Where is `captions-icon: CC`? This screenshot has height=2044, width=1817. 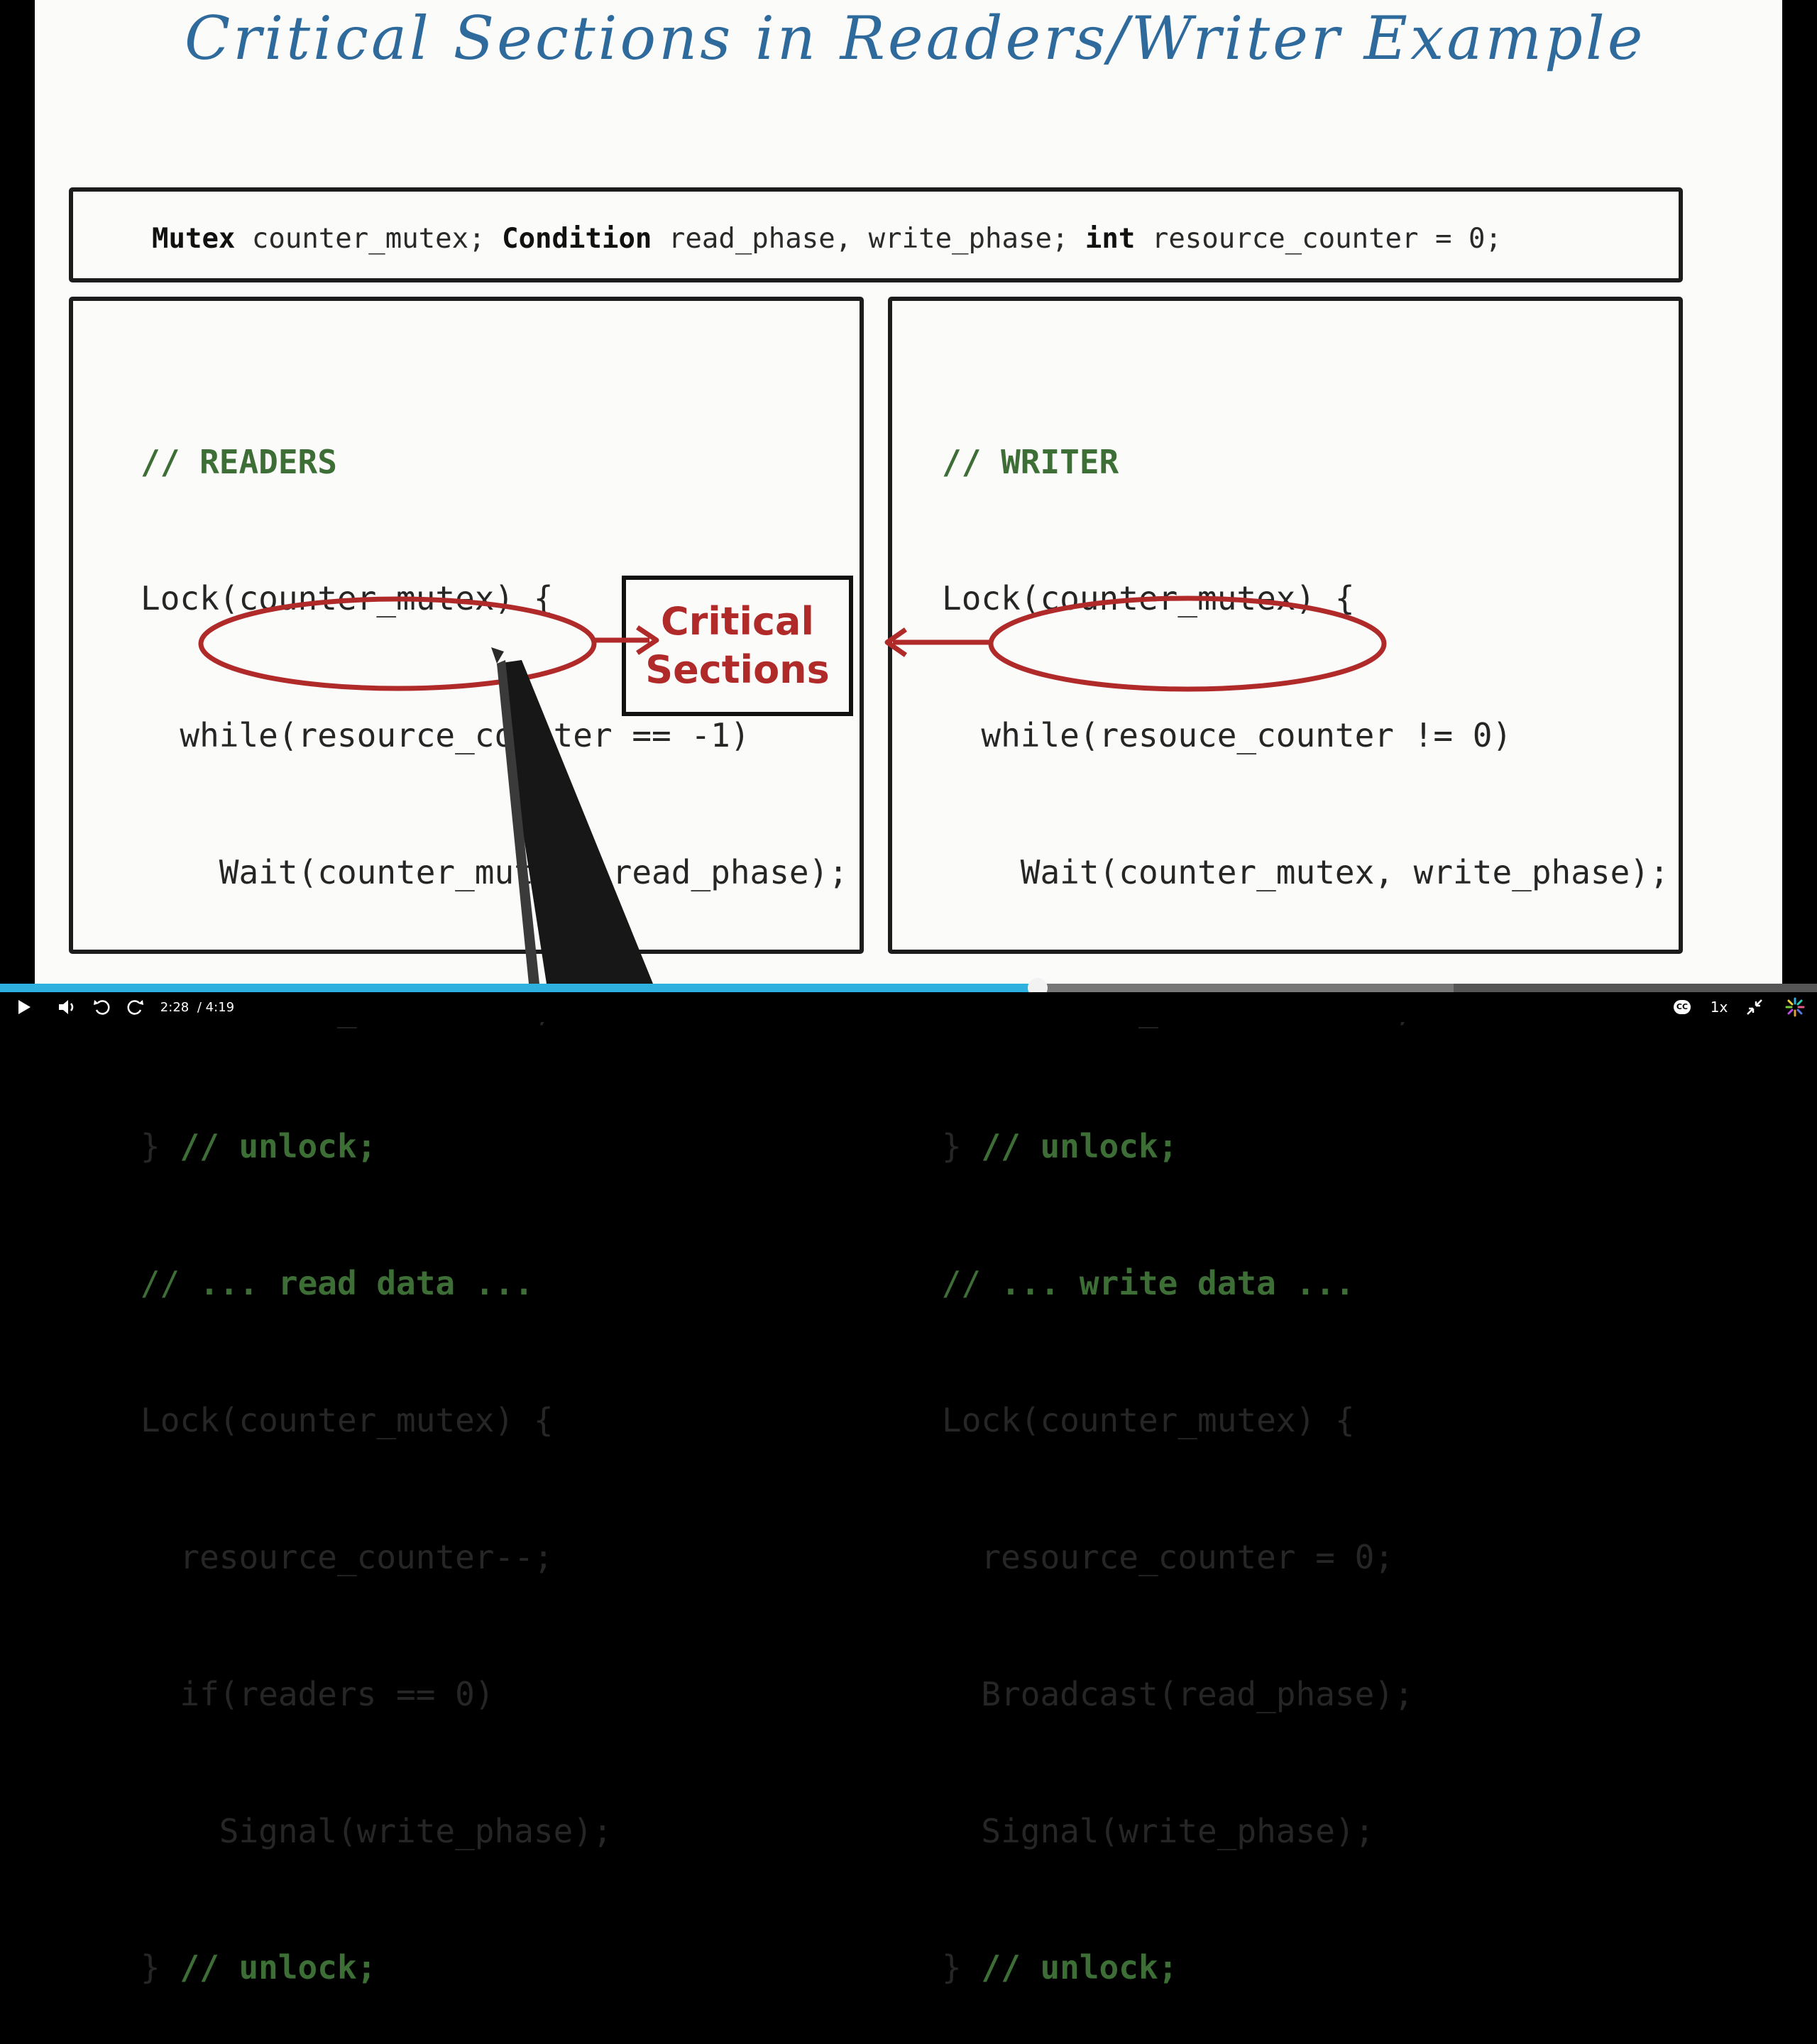 captions-icon: CC is located at coordinates (1682, 1007).